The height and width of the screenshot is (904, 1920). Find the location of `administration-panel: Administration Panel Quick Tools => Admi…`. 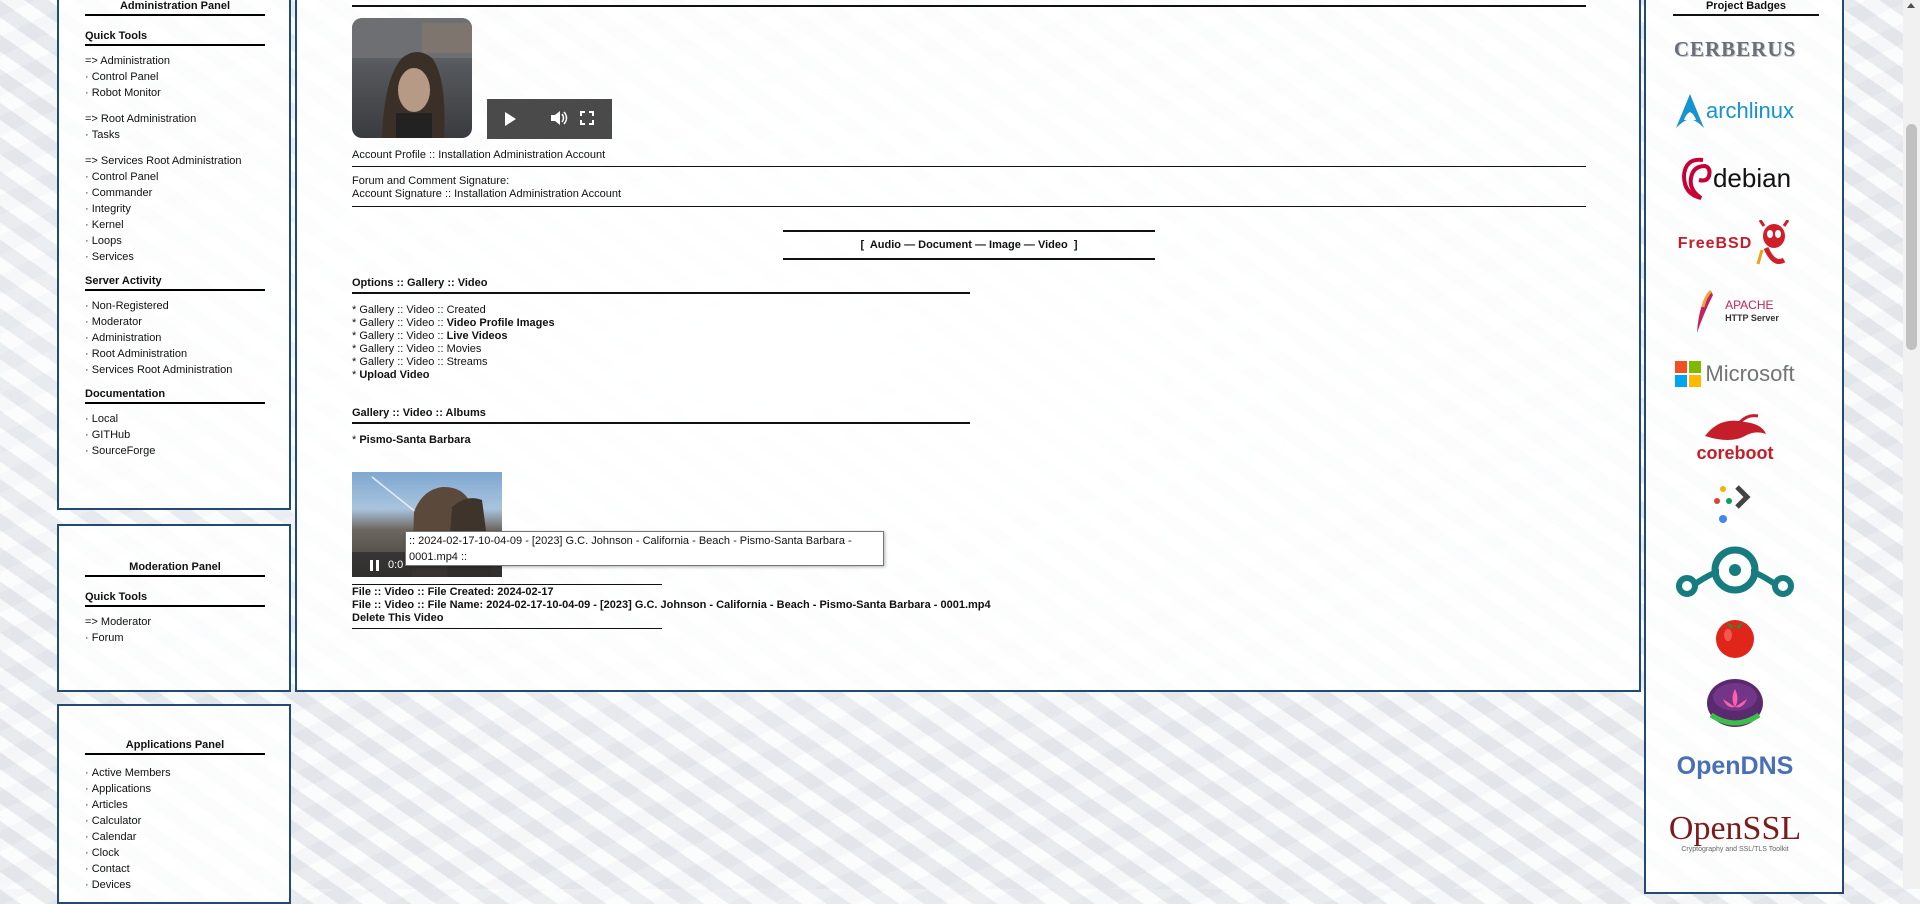

administration-panel: Administration Panel Quick Tools => Admi… is located at coordinates (174, 255).